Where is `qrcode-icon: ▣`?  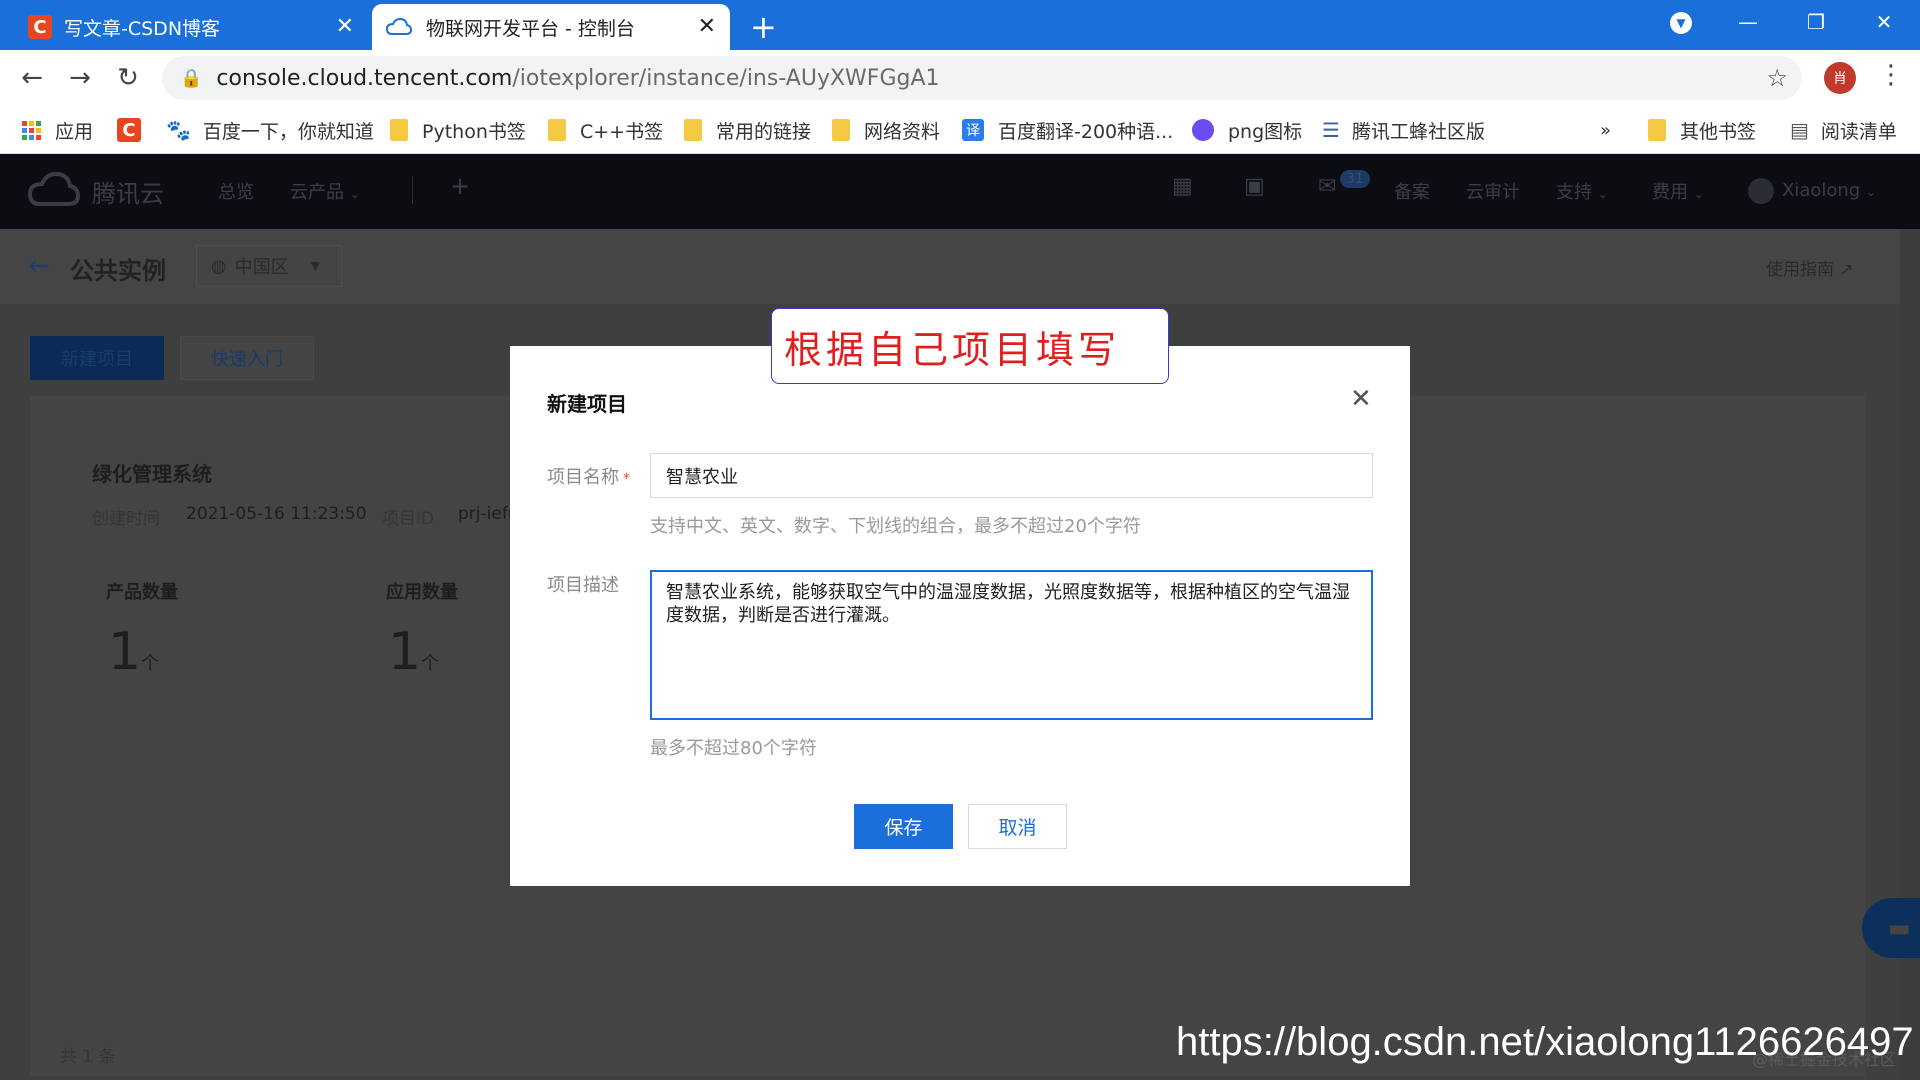
qrcode-icon: ▣ is located at coordinates (1254, 186).